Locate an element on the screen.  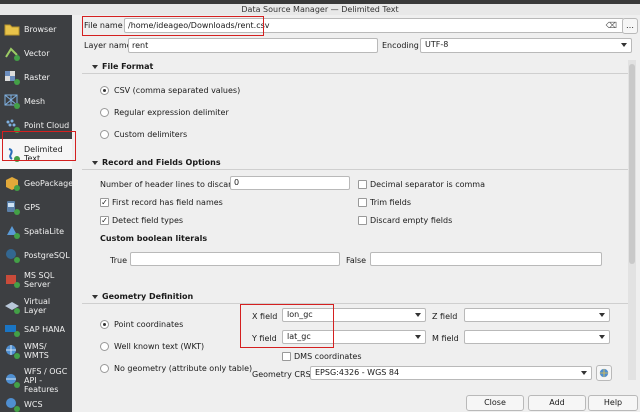
gps-icon is located at coordinates (13, 208).